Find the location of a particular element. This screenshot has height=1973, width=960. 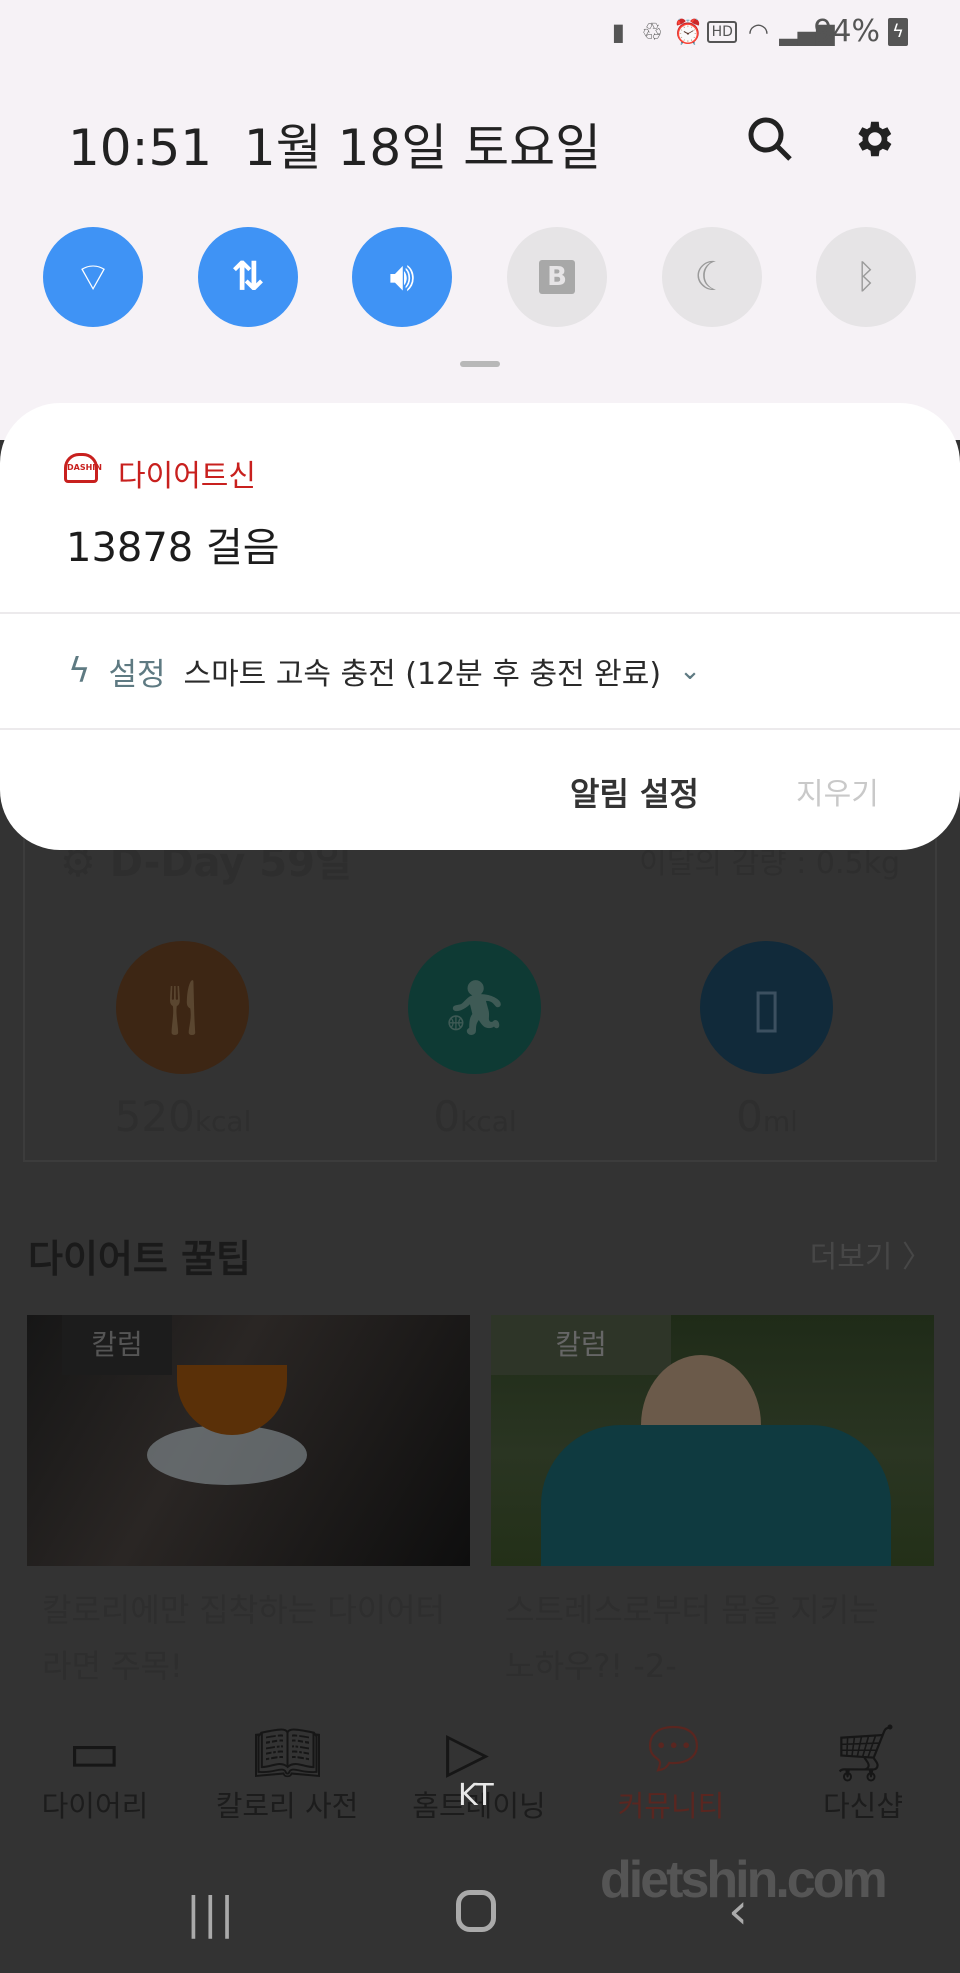

night-mode-toggle: ☾ is located at coordinates (712, 277).